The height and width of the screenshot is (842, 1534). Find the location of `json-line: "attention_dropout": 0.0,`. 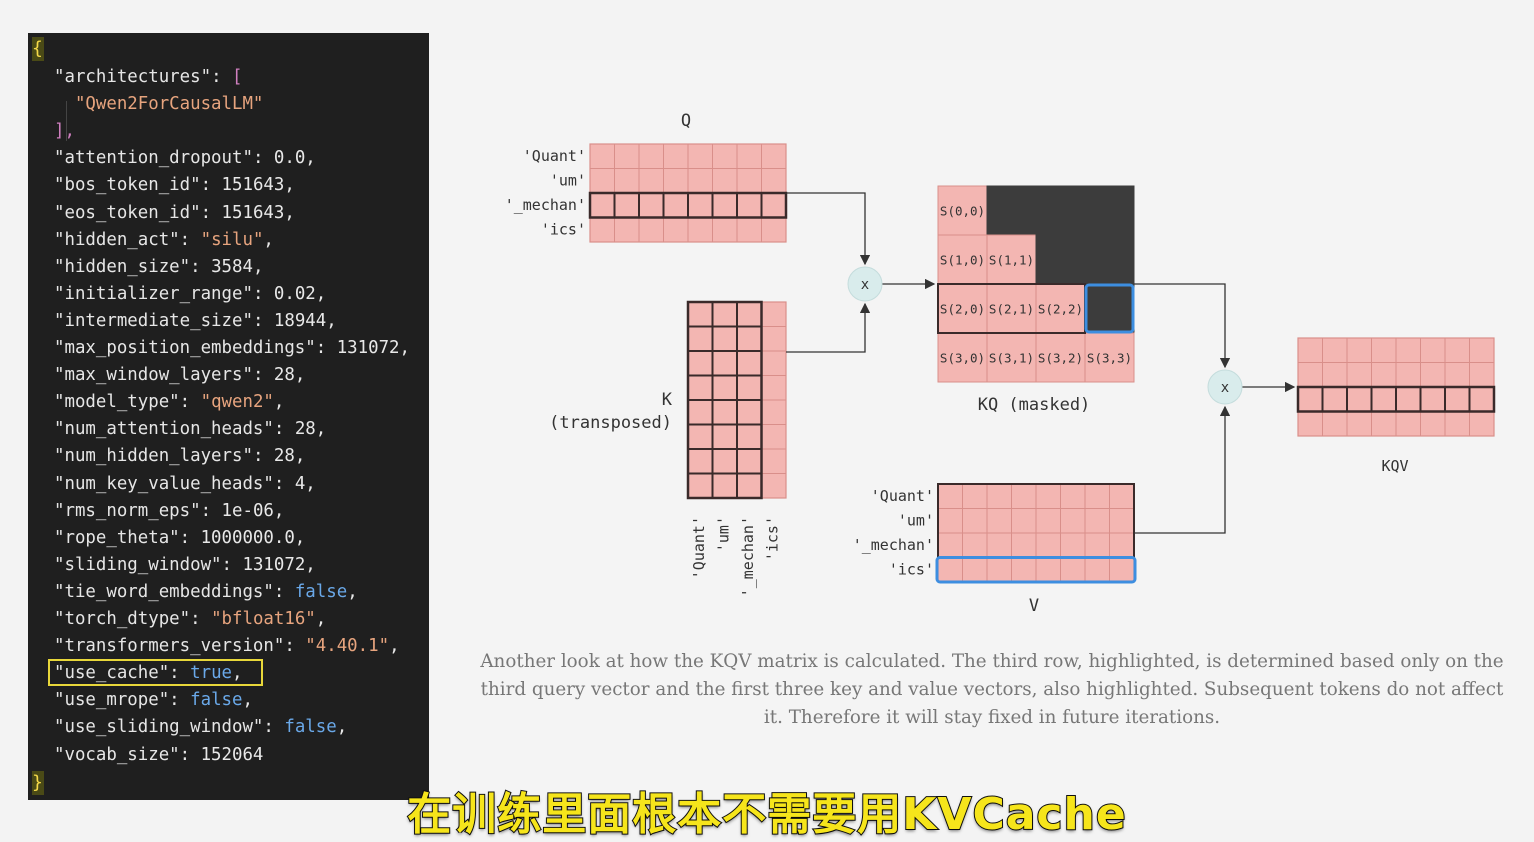

json-line: "attention_dropout": 0.0, is located at coordinates (185, 158).